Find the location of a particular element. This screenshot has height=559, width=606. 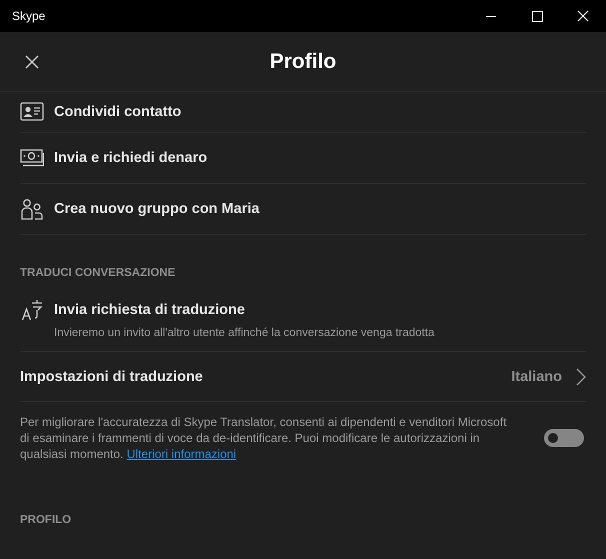

menu-item: Condividi contatto is located at coordinates (303, 112).